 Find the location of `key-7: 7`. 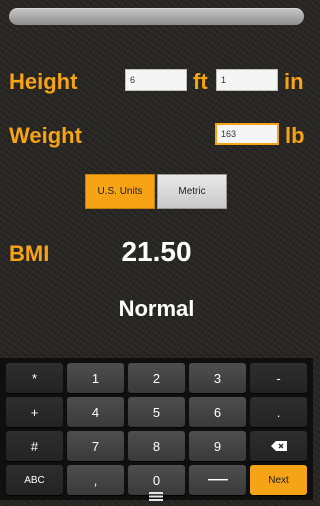

key-7: 7 is located at coordinates (95, 446).